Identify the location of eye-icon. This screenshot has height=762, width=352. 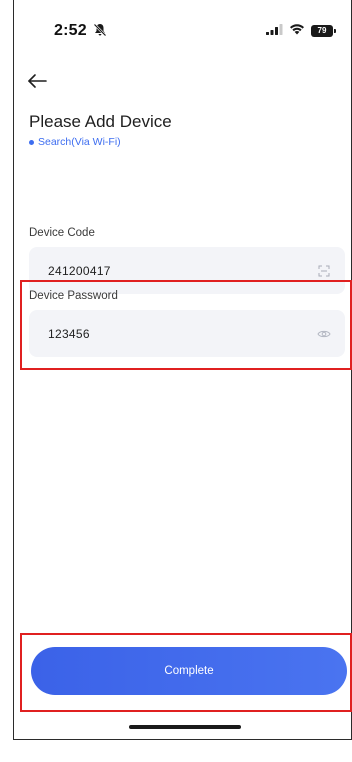
(324, 334).